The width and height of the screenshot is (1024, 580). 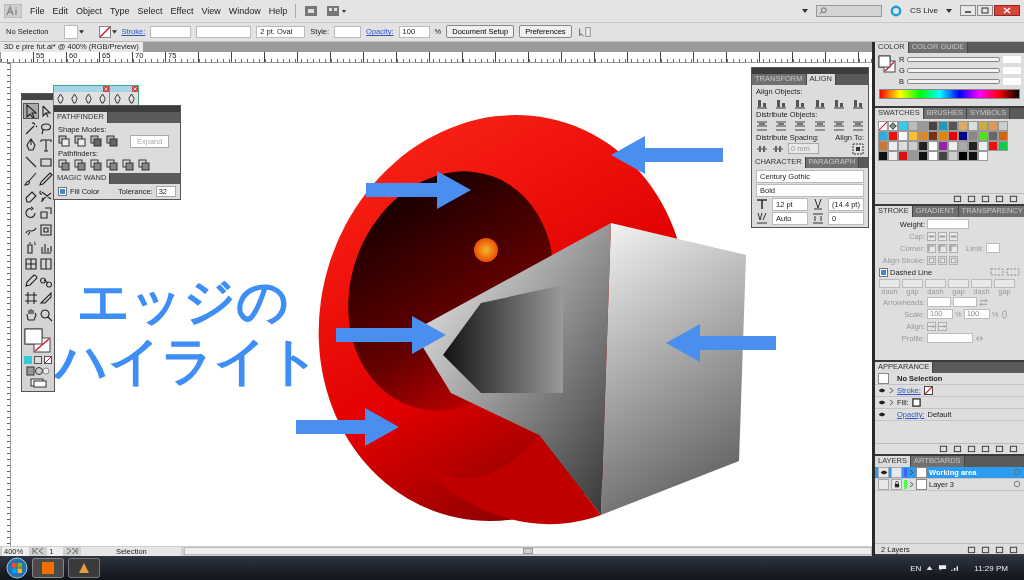 I want to click on menu-item: Select, so click(x=150, y=10).